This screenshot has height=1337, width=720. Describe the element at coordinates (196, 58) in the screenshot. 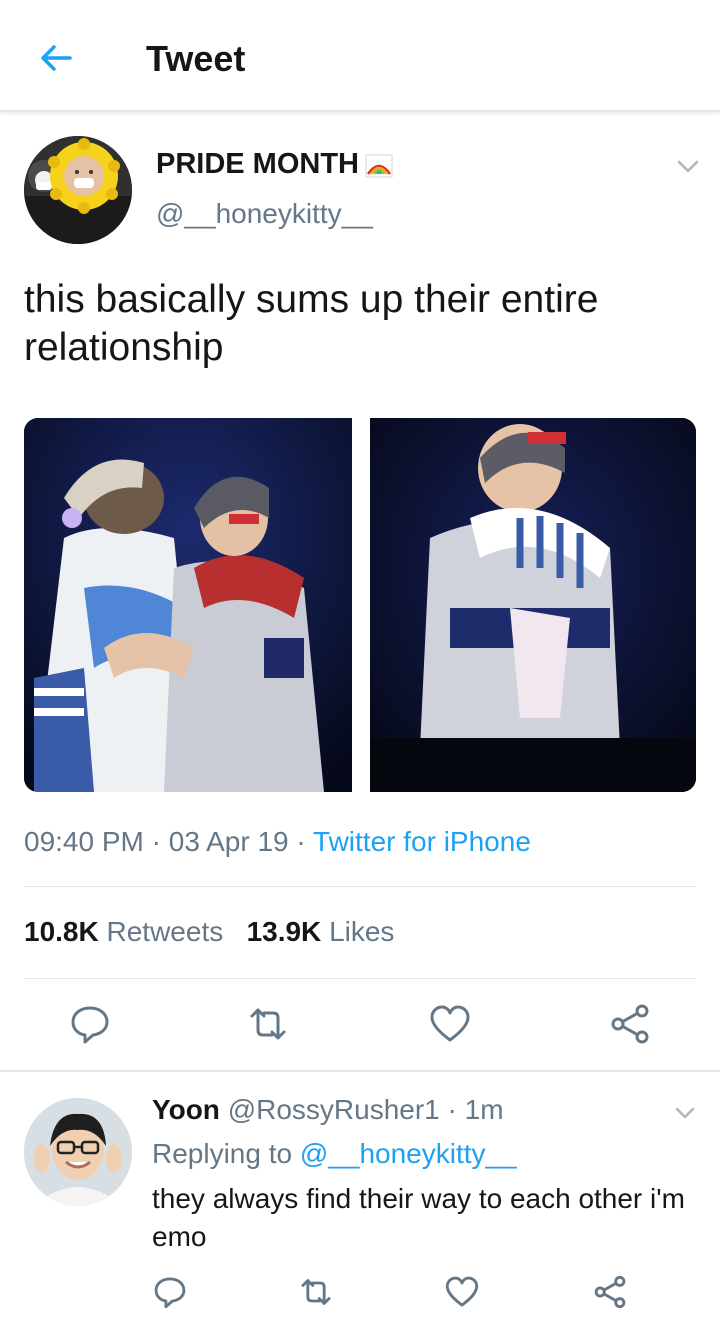

I see `page-title: Tweet` at that location.